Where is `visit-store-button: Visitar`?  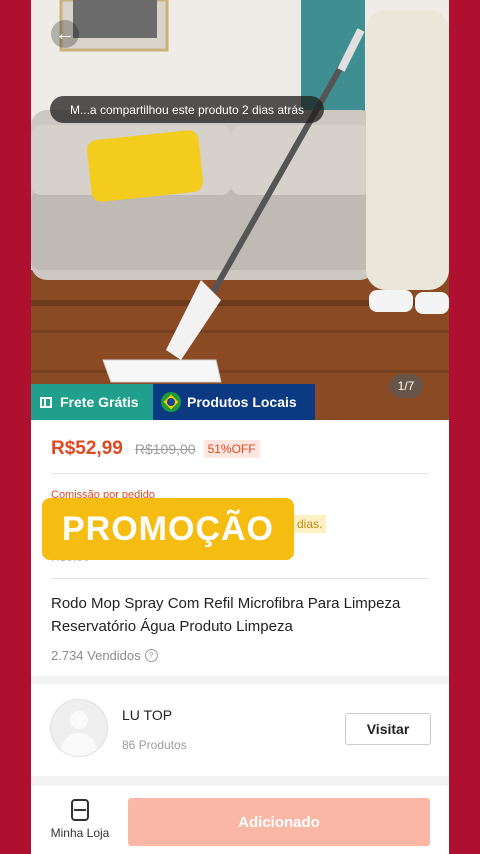 visit-store-button: Visitar is located at coordinates (388, 729).